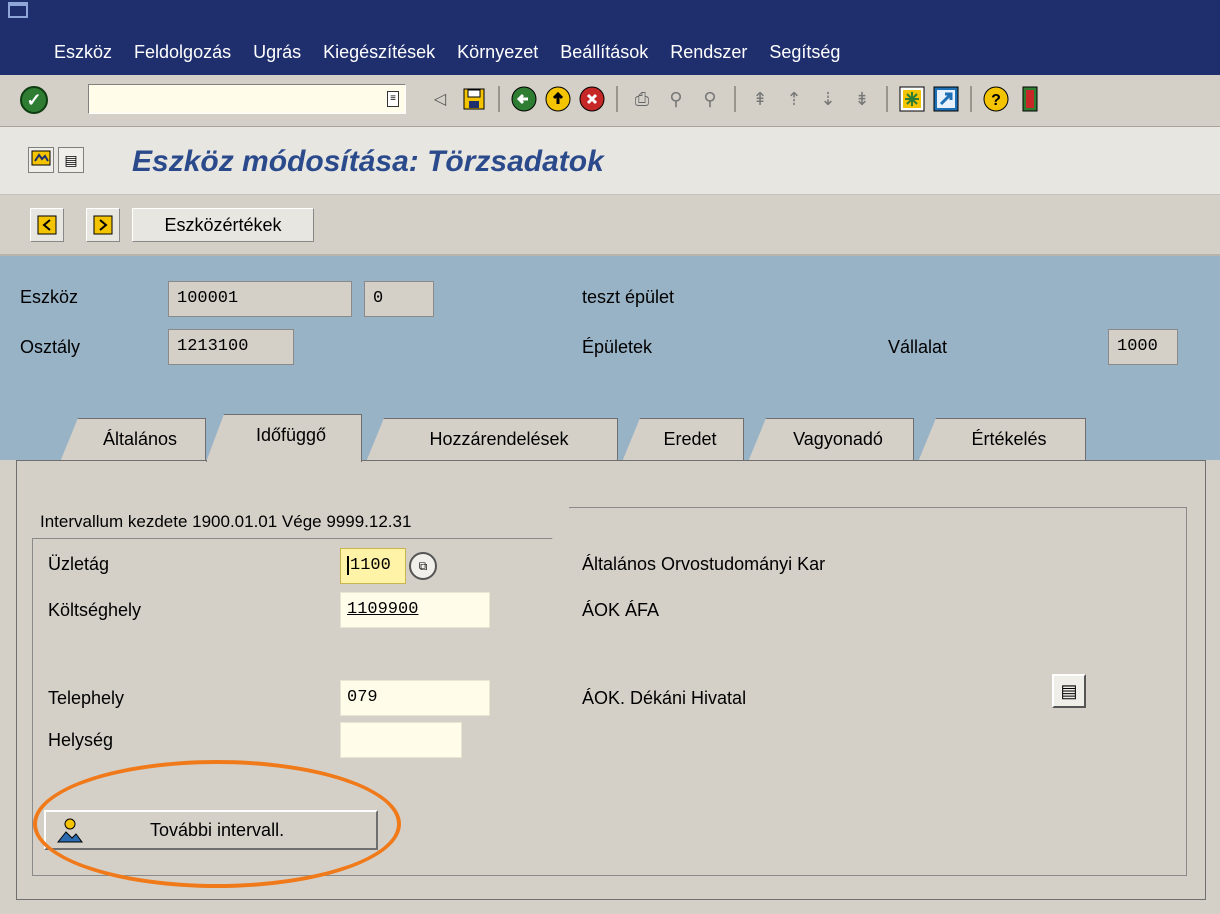  What do you see at coordinates (794, 99) in the screenshot?
I see `prev-page-icon: ⇡` at bounding box center [794, 99].